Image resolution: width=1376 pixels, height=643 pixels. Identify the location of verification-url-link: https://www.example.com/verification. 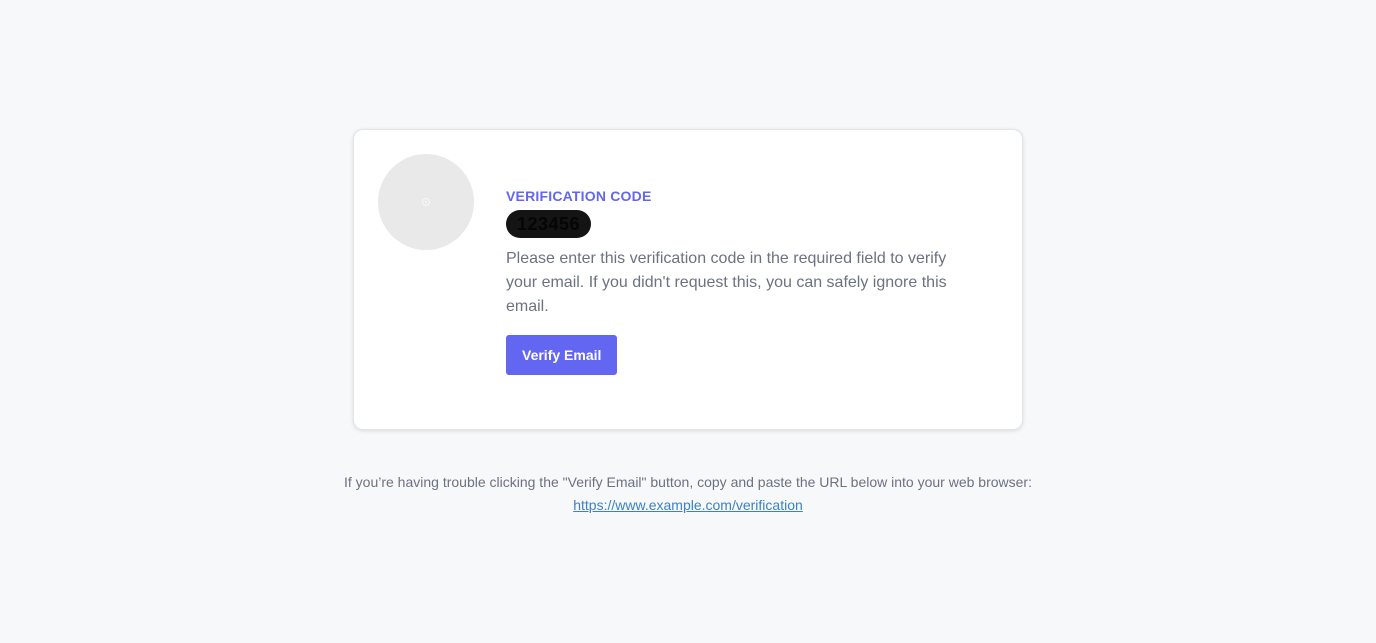
(688, 505).